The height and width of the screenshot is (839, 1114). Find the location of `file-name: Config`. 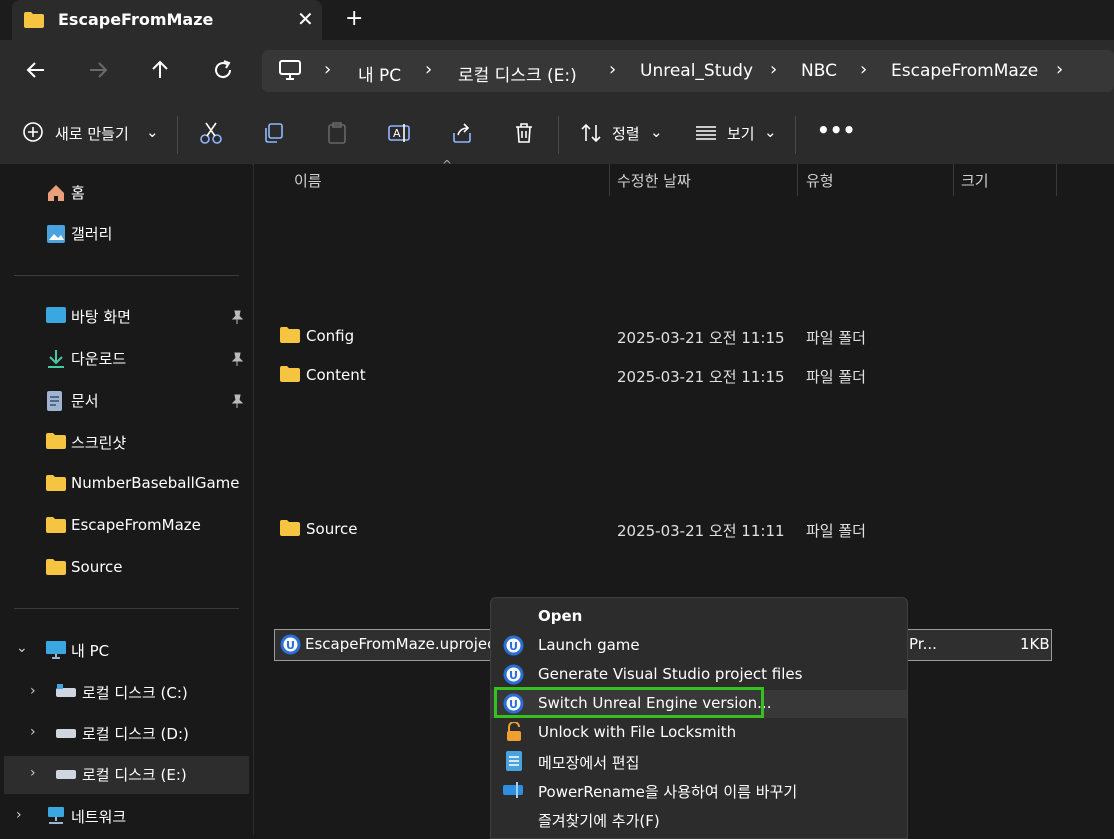

file-name: Config is located at coordinates (330, 336).